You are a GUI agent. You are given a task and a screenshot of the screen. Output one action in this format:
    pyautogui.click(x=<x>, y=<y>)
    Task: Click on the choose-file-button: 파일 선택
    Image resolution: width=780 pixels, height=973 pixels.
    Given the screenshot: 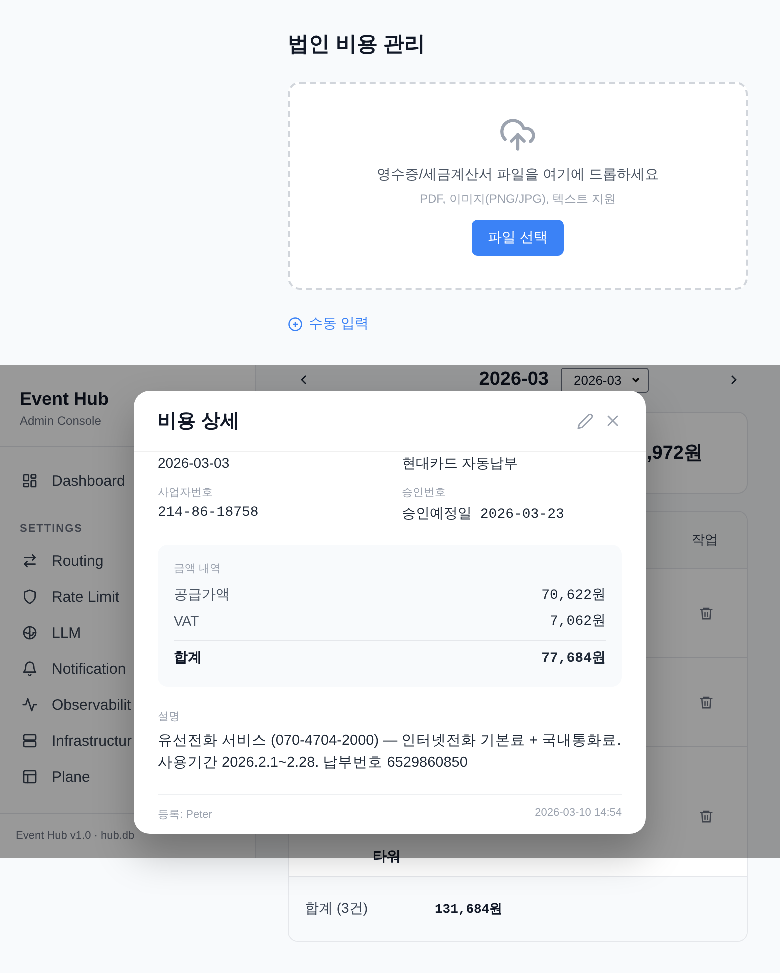 What is the action you would take?
    pyautogui.click(x=518, y=238)
    